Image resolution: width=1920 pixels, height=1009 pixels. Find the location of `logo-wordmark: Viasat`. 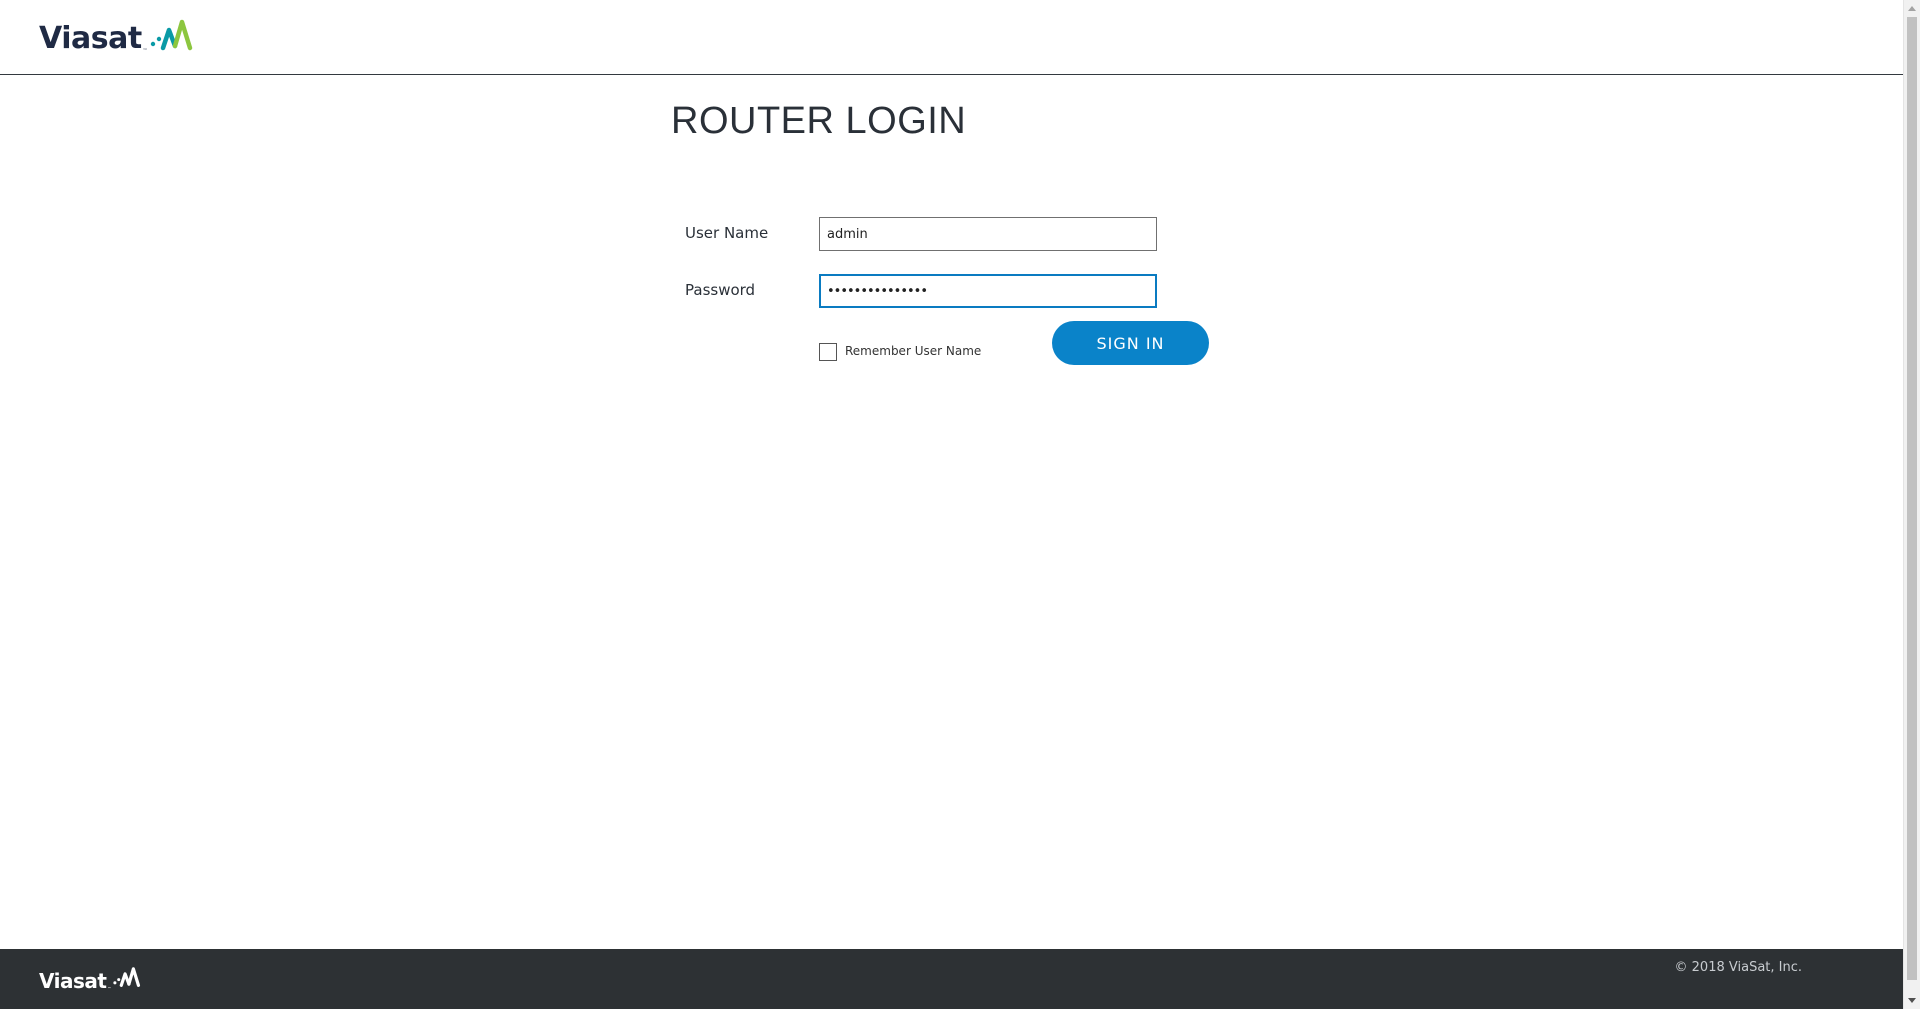

logo-wordmark: Viasat is located at coordinates (90, 38).